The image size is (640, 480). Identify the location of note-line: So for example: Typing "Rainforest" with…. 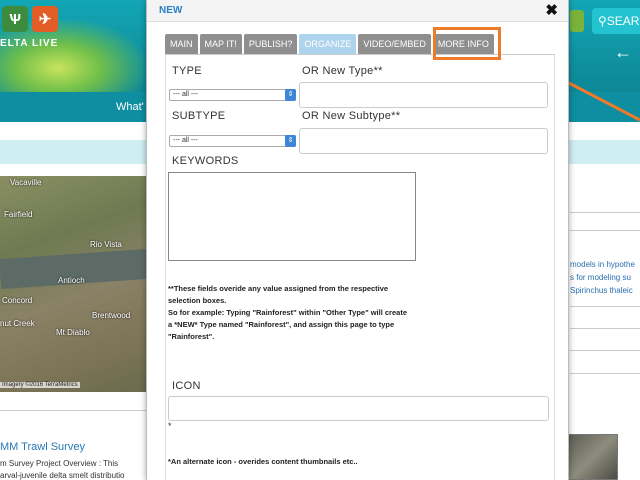
(287, 312).